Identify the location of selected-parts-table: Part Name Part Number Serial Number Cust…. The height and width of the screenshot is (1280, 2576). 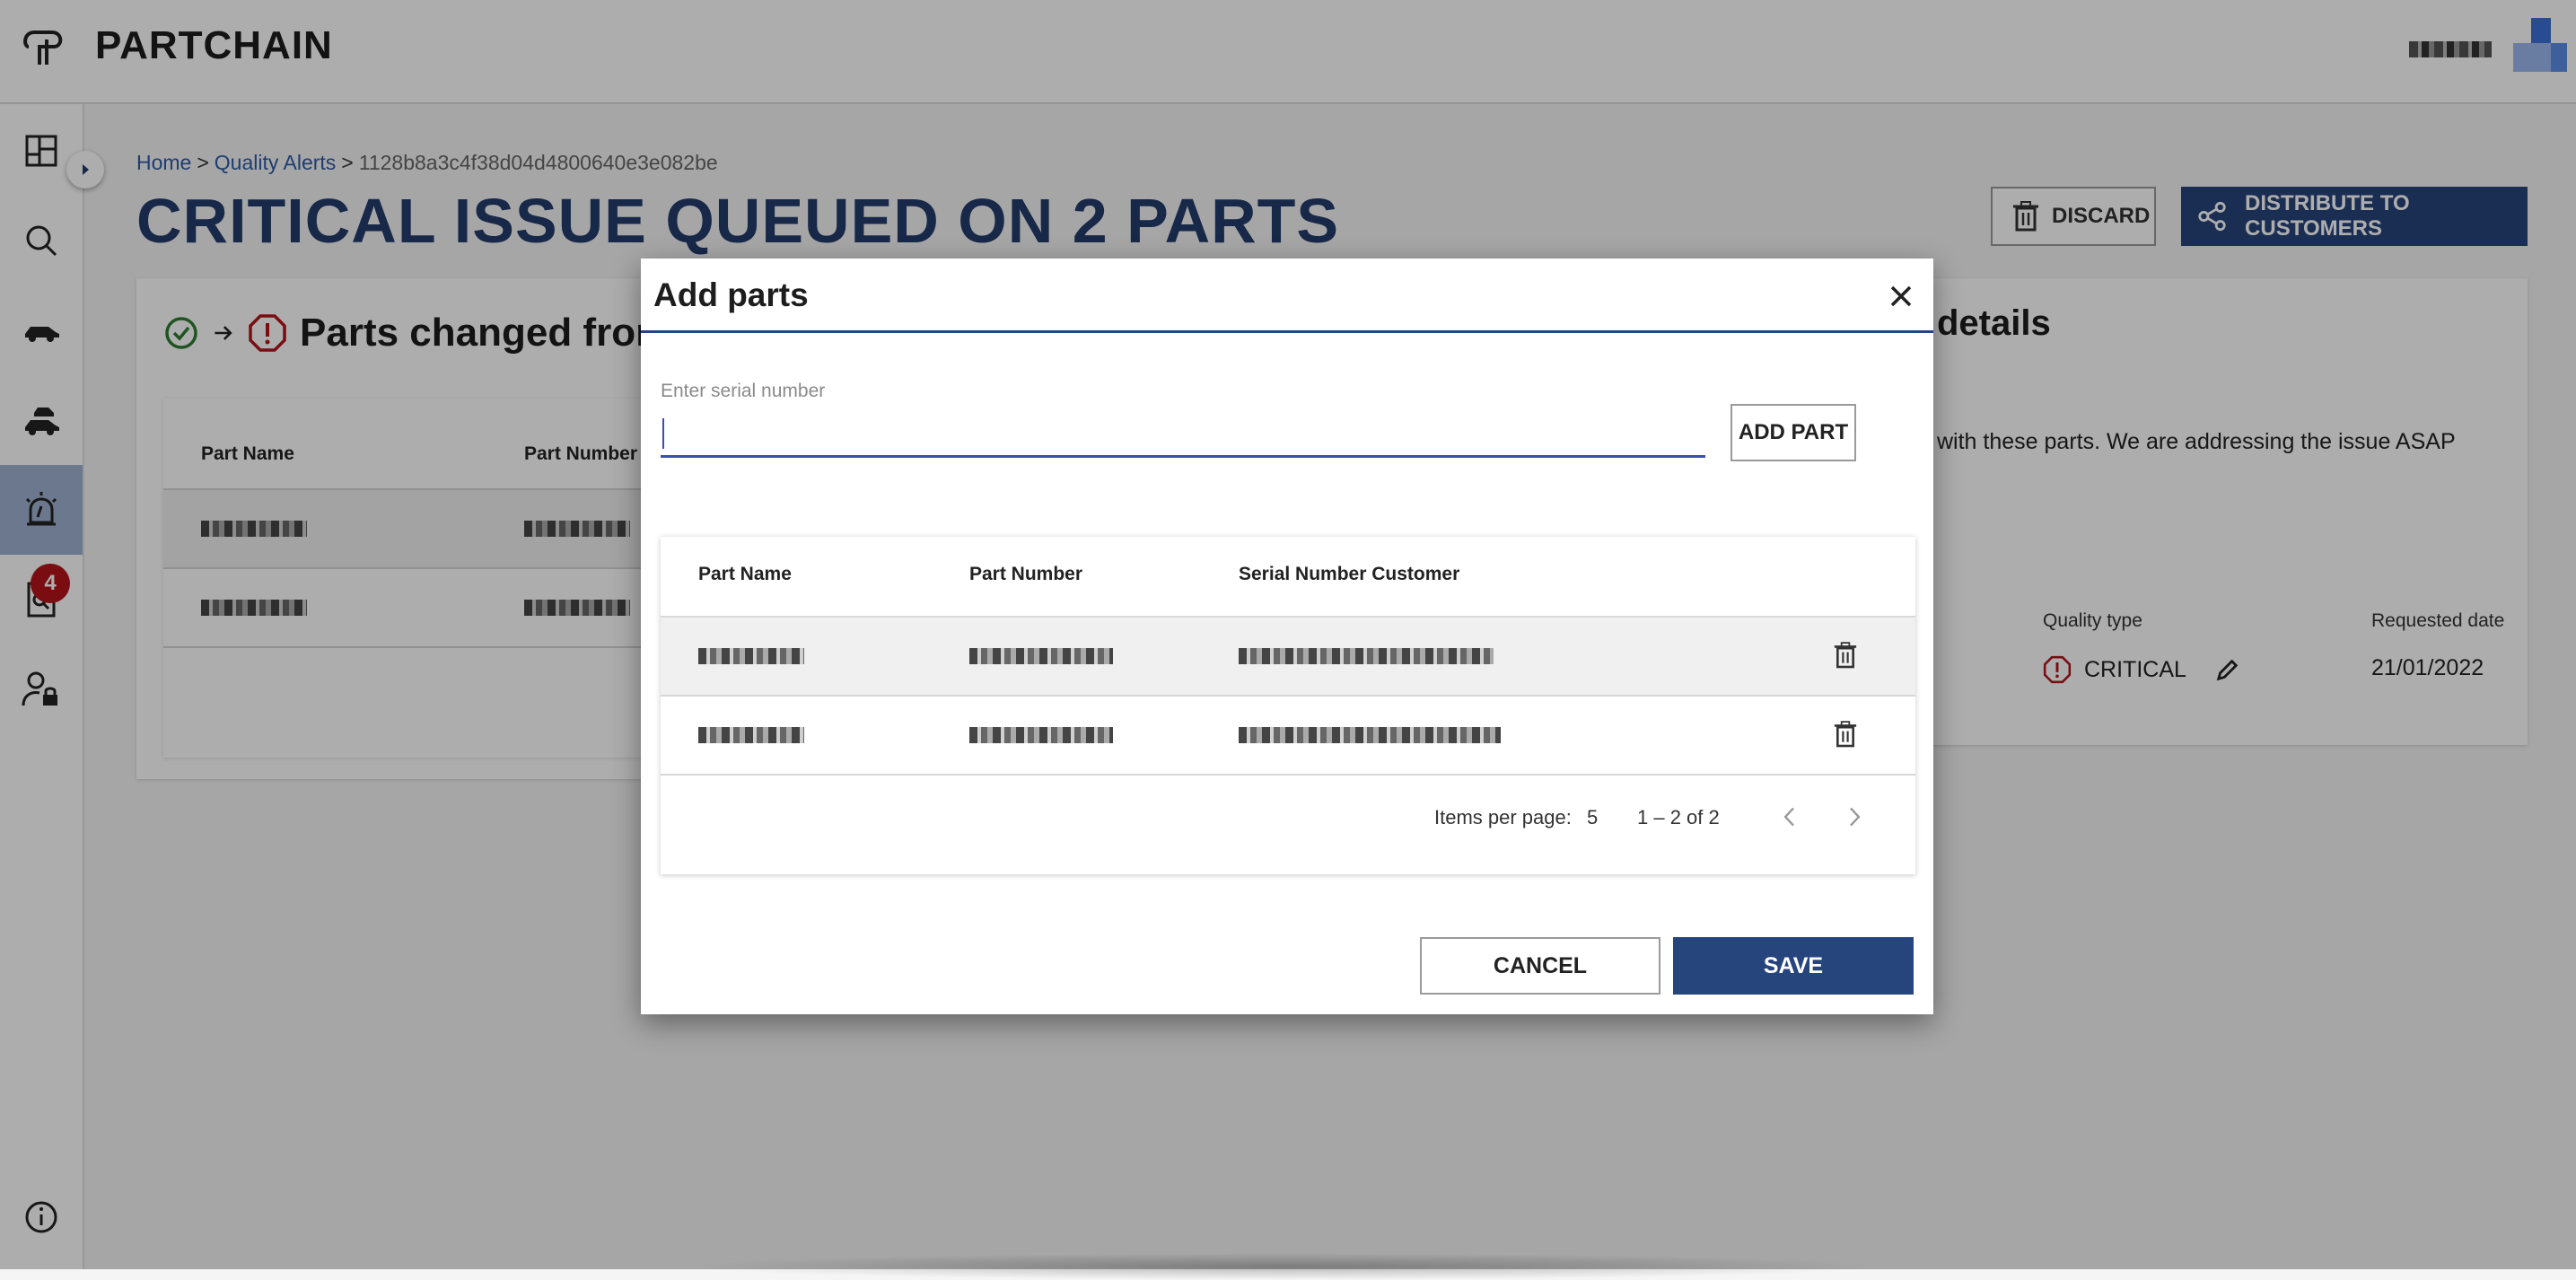
(1288, 705).